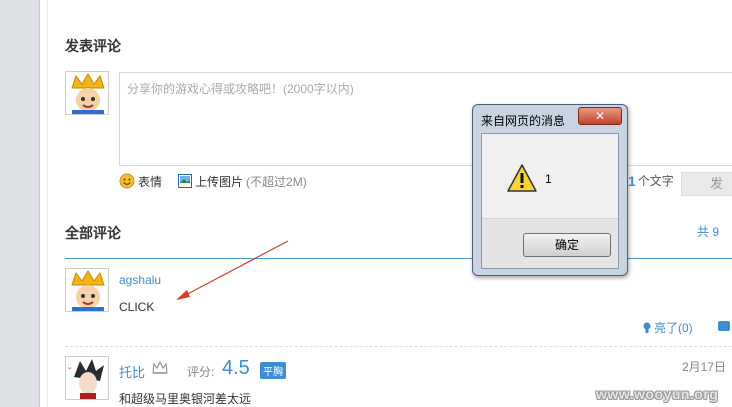 Image resolution: width=732 pixels, height=407 pixels. I want to click on emoji-button: 表情, so click(140, 181).